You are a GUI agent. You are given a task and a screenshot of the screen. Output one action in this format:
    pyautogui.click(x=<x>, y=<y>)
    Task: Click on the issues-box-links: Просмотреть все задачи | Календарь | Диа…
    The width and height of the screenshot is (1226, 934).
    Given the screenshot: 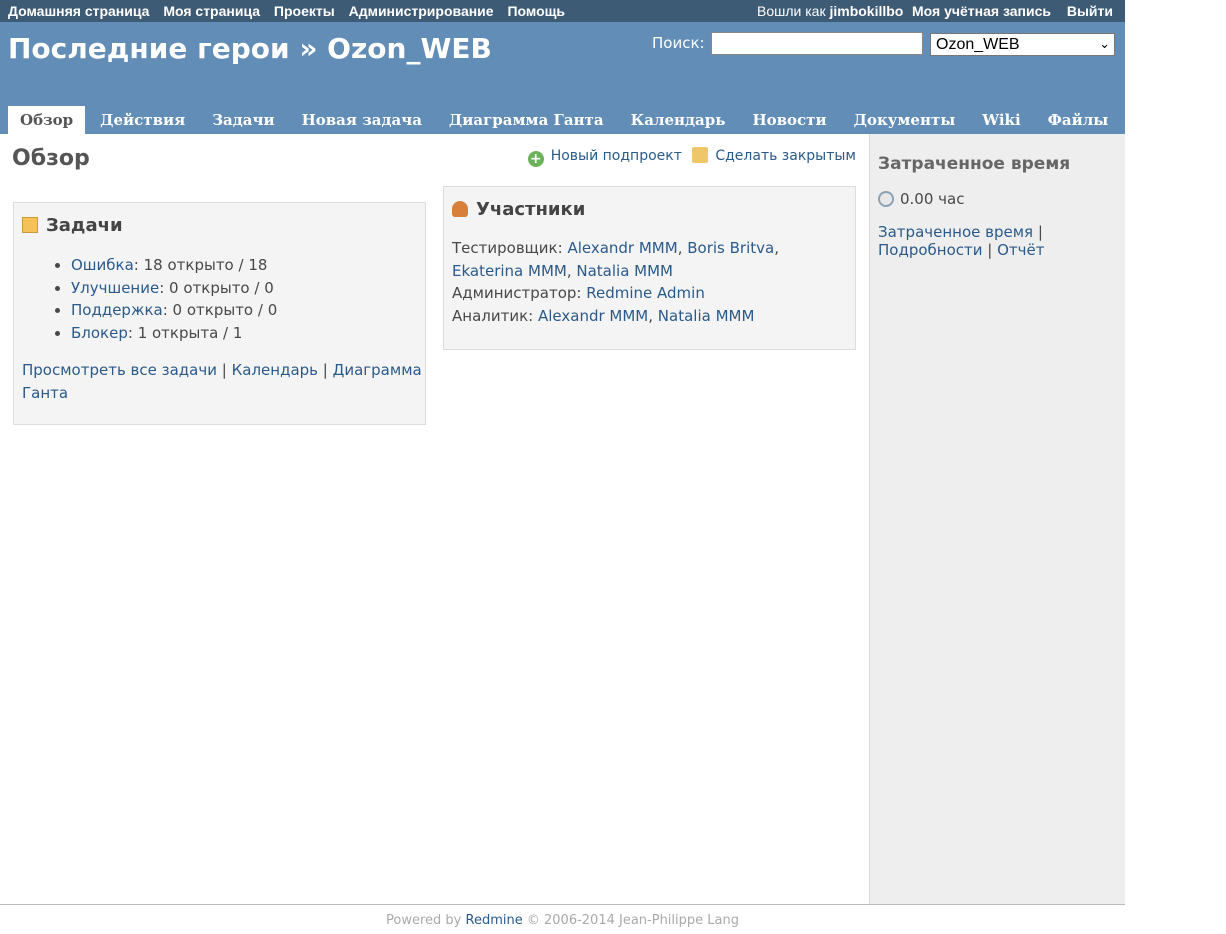 What is the action you would take?
    pyautogui.click(x=222, y=382)
    